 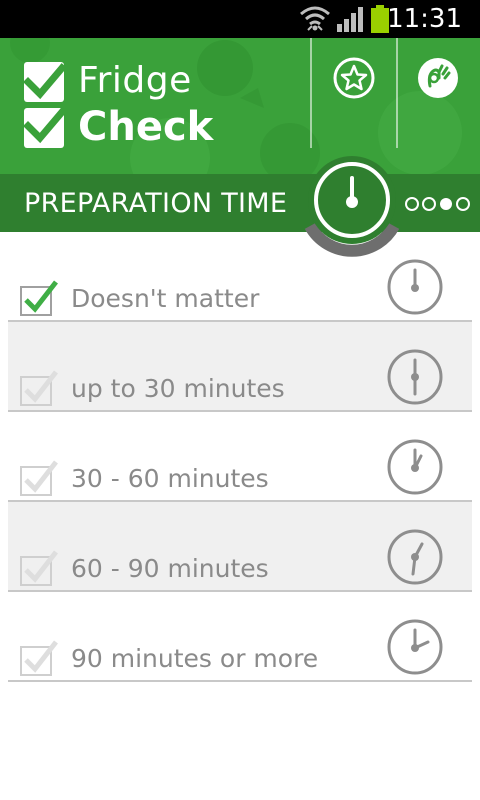 I want to click on page-dot-active, so click(x=446, y=204).